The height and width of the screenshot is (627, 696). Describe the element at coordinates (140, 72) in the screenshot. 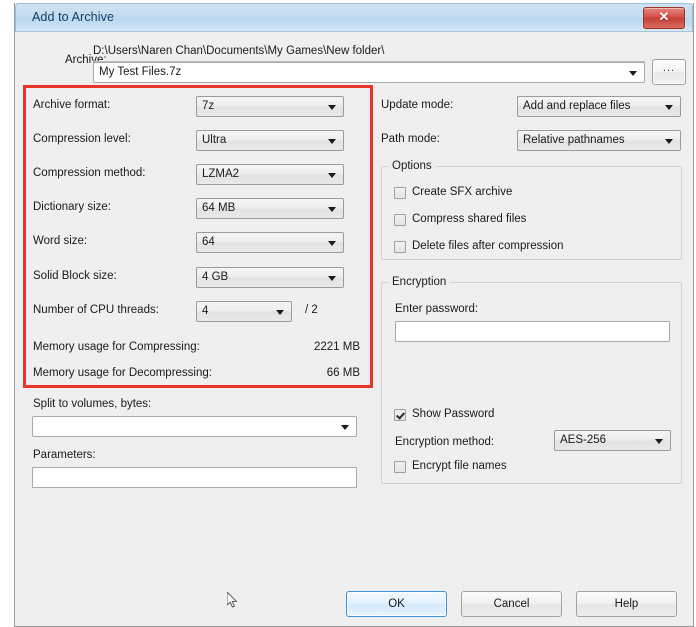

I see `archive-name-value: My Test Files.7z` at that location.